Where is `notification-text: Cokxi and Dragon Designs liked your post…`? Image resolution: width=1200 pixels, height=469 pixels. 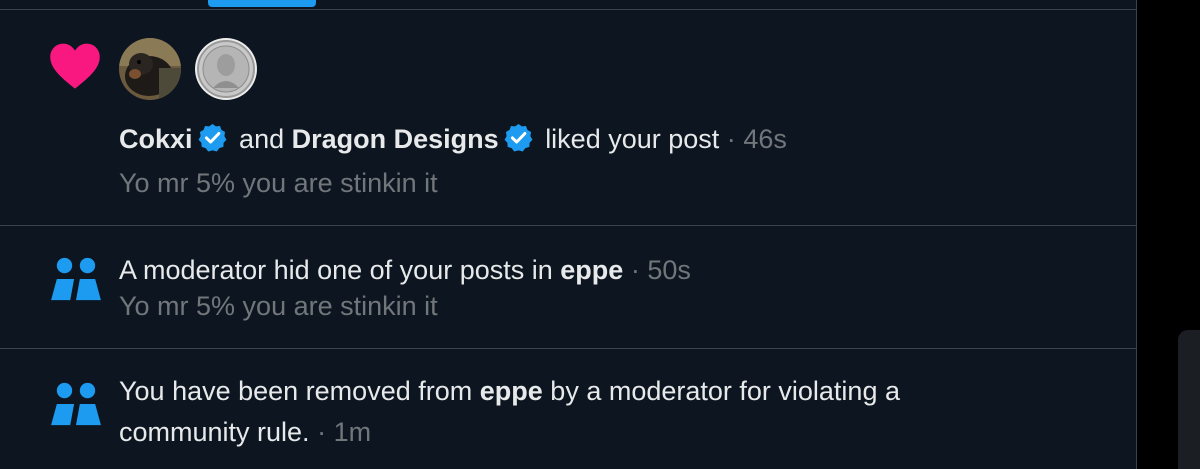 notification-text: Cokxi and Dragon Designs liked your post… is located at coordinates (453, 139).